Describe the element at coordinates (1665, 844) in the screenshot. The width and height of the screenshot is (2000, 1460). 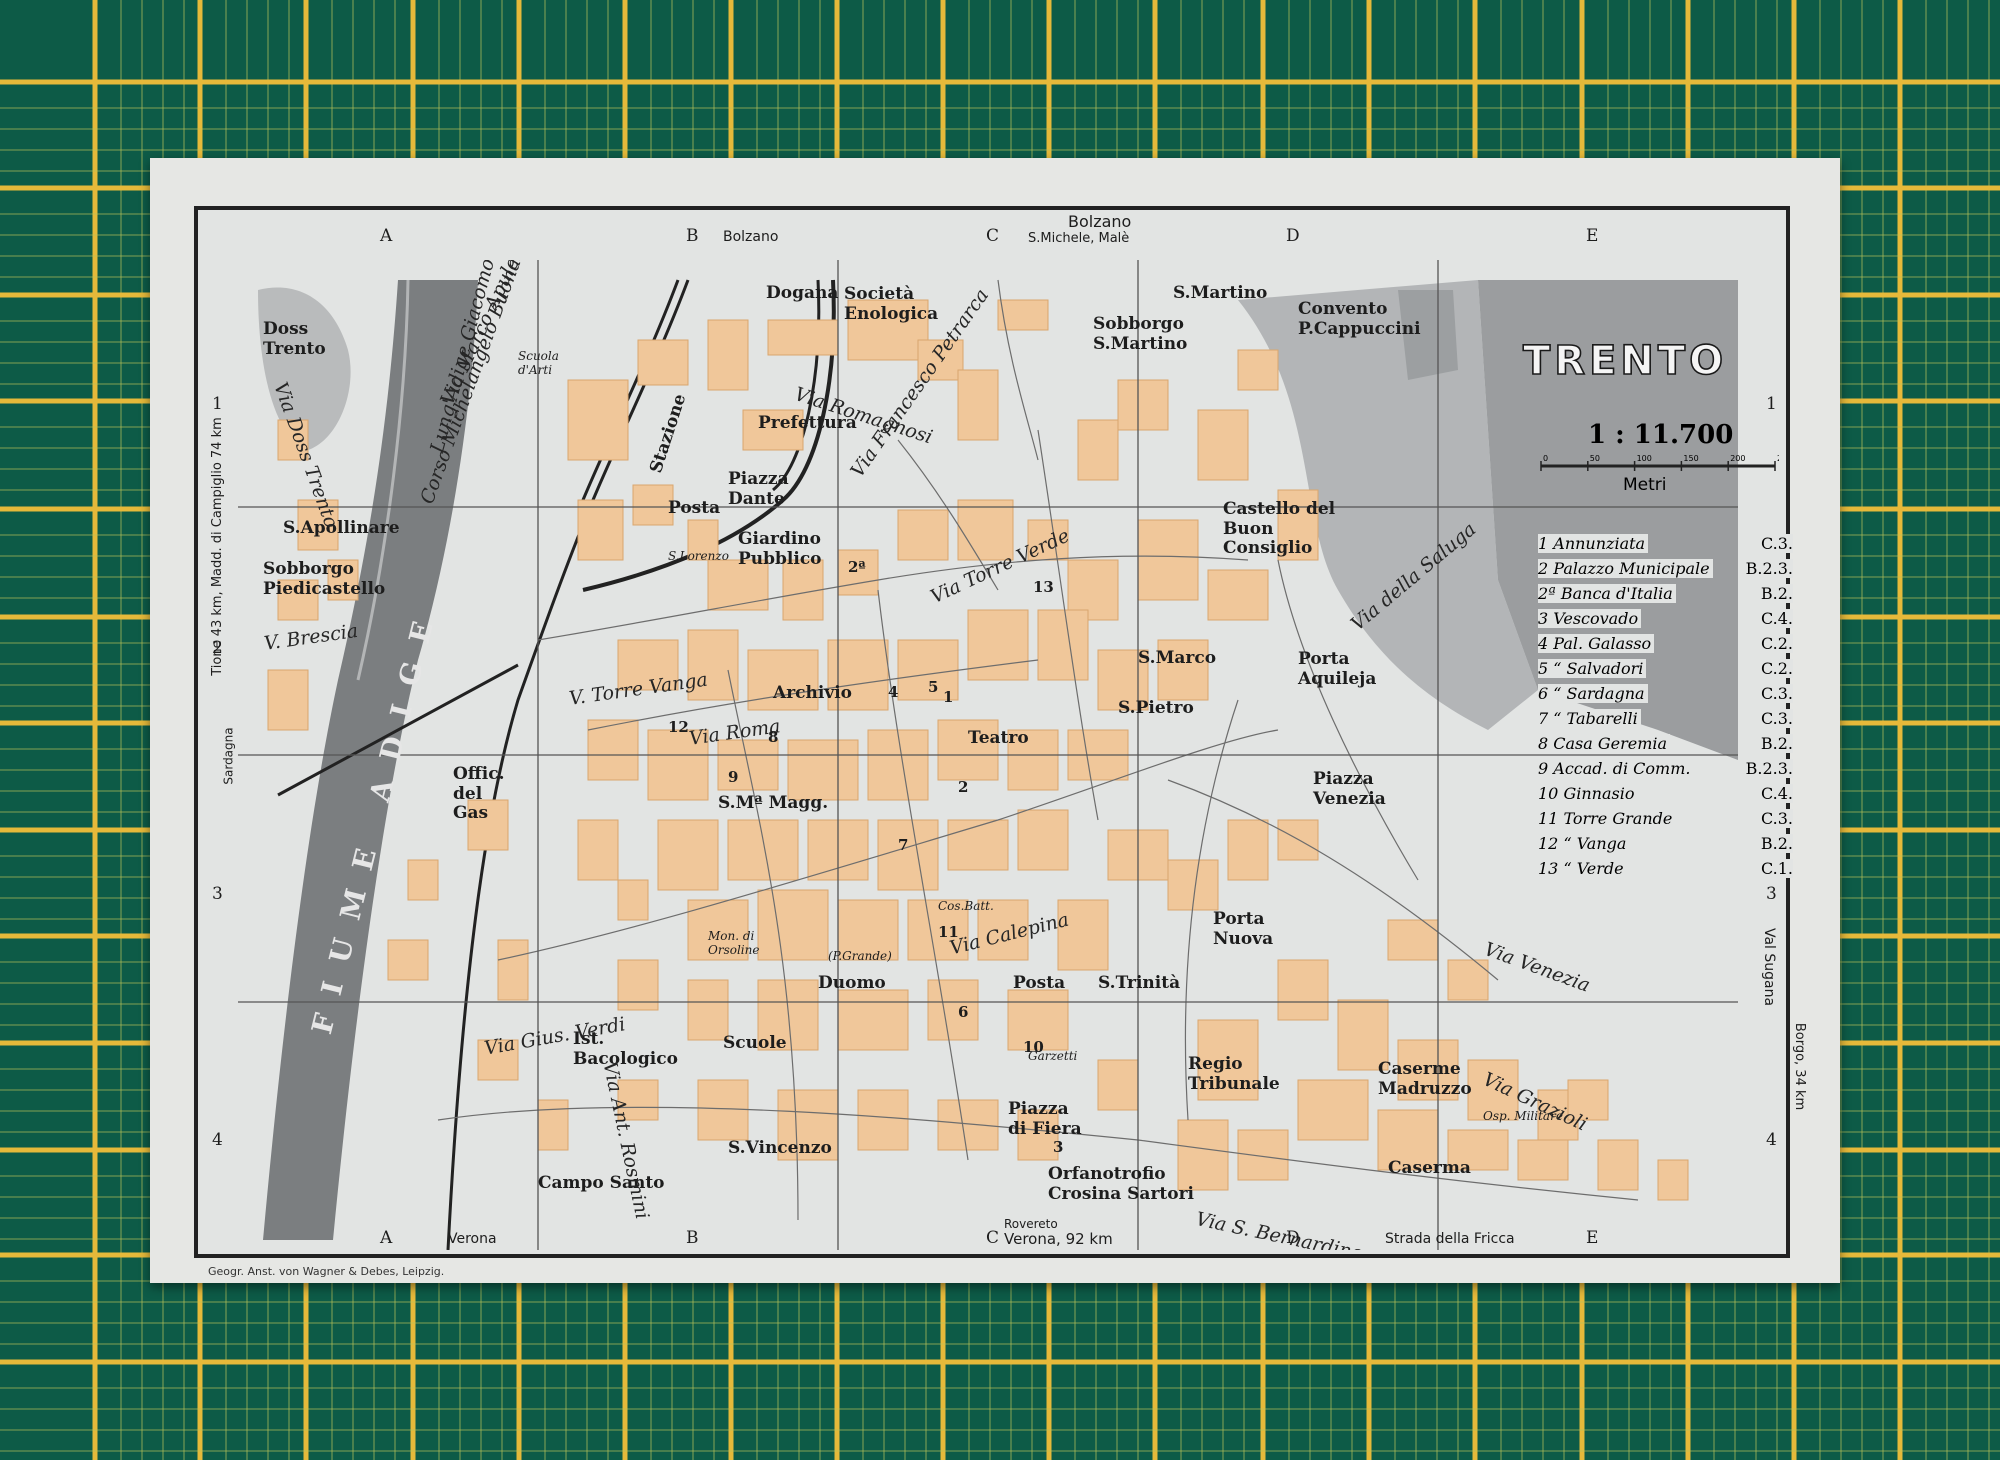
I see `legend-row: 12 “ Vanga B.2.` at that location.